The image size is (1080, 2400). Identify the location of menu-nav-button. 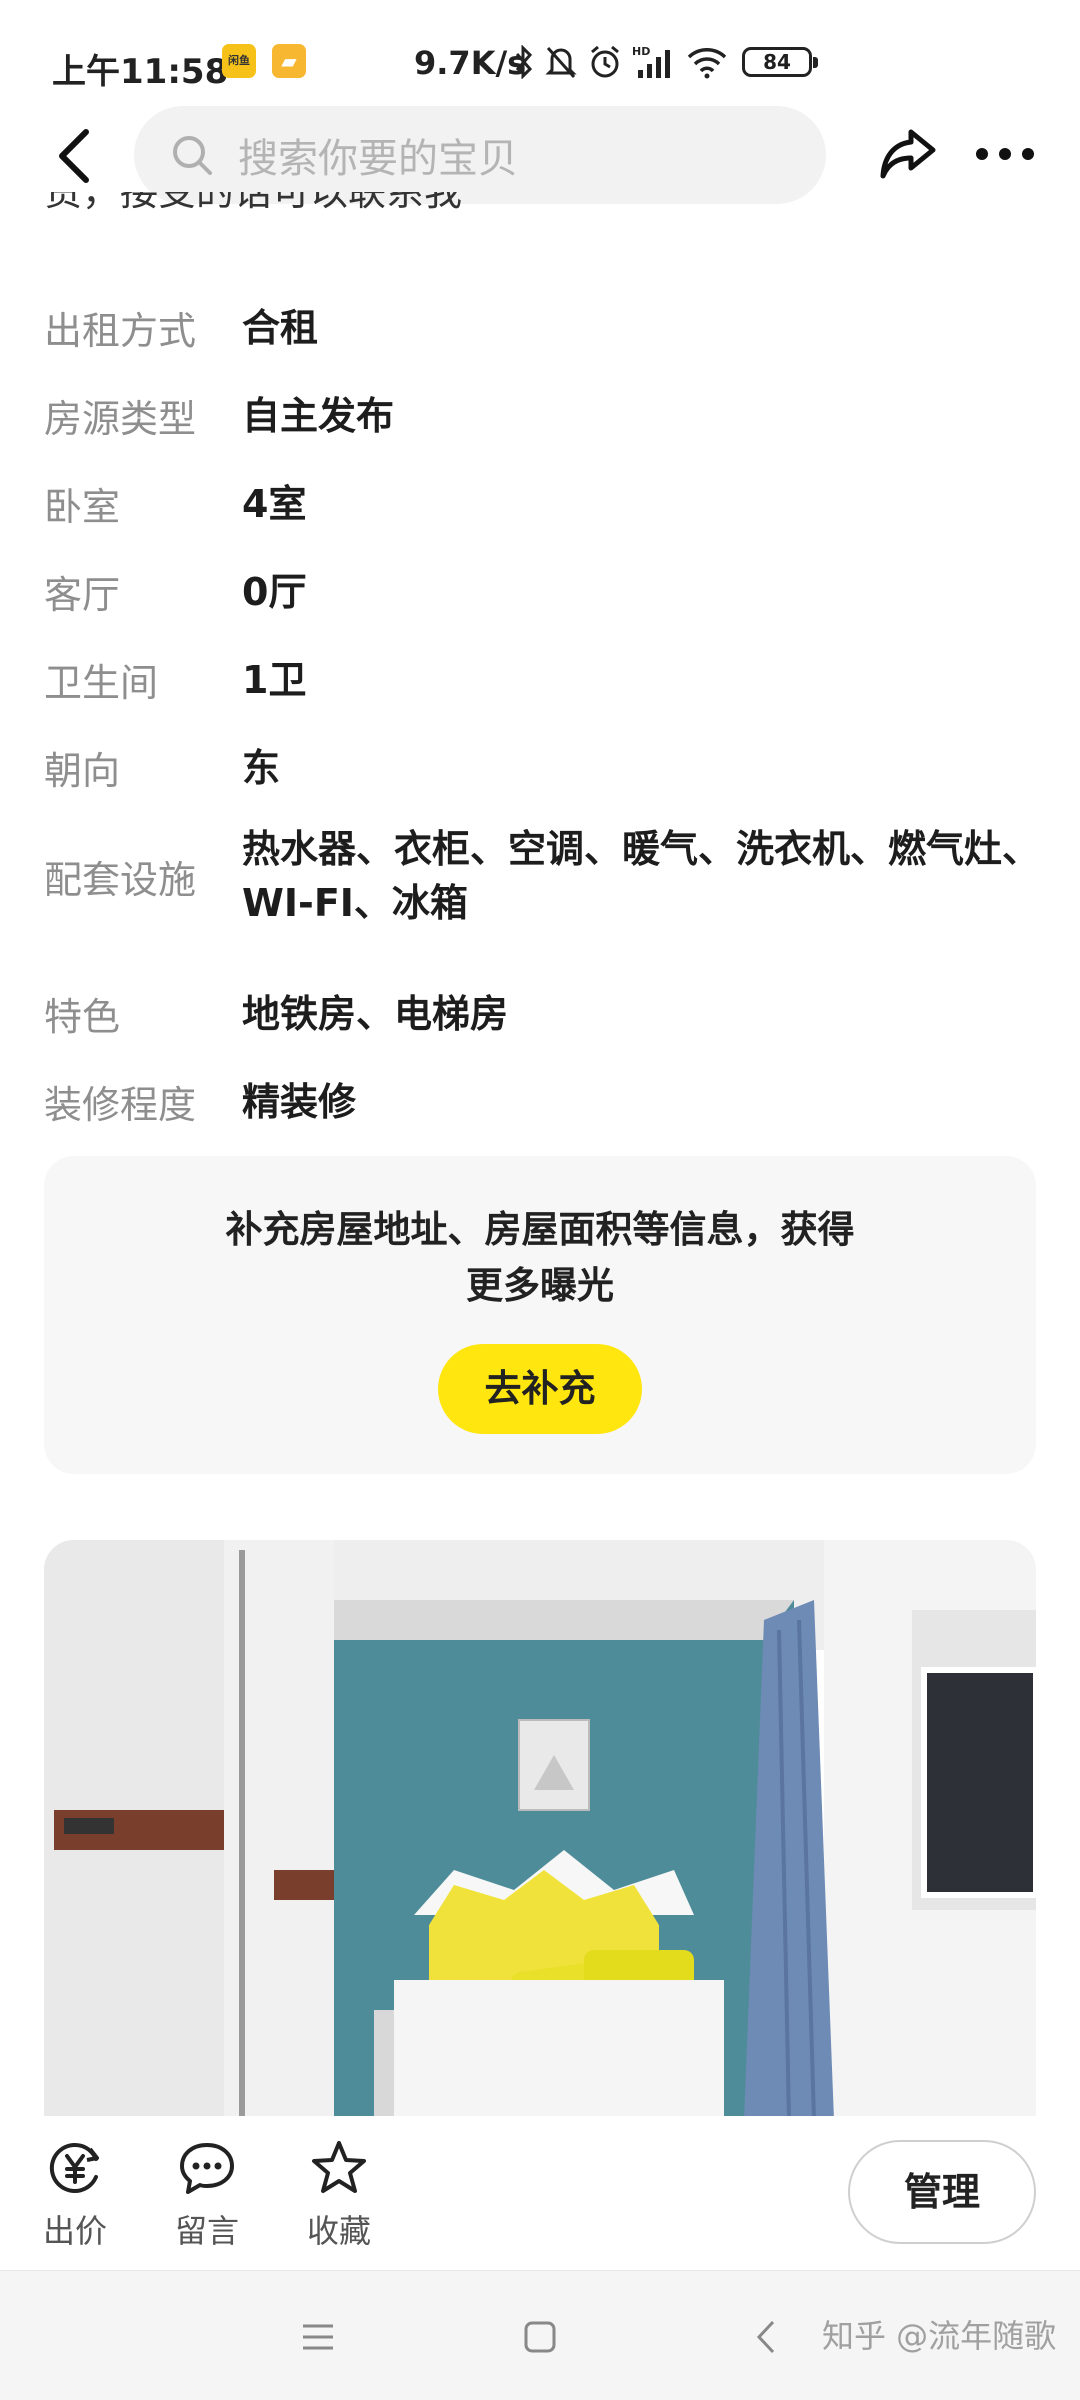
(318, 2337).